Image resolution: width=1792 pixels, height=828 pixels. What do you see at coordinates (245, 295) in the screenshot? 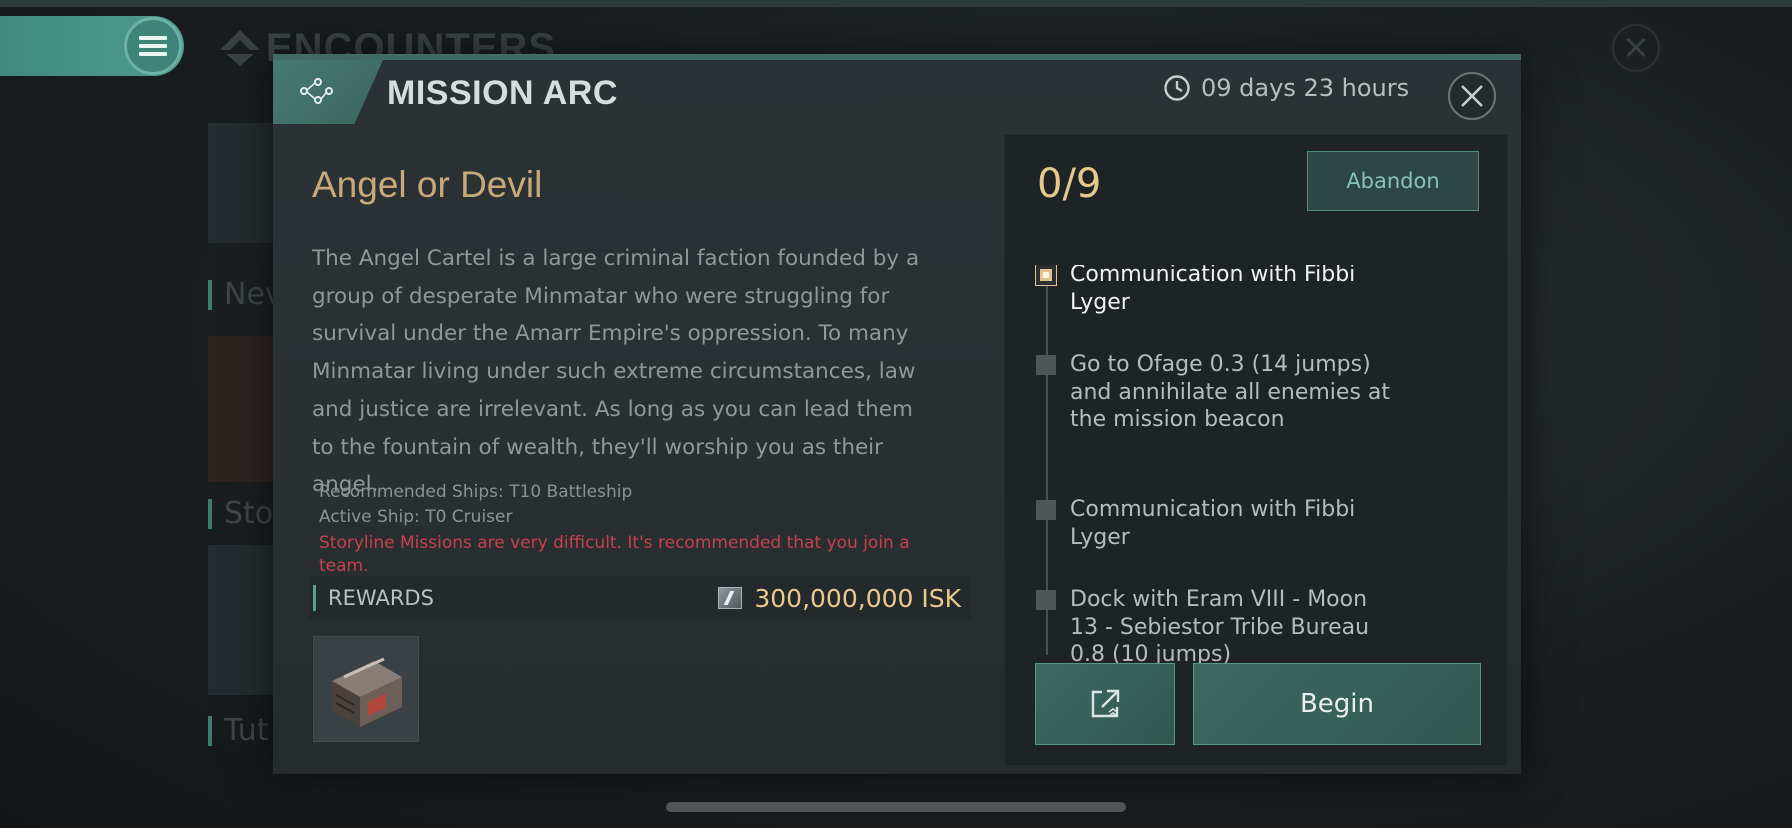
I see `encounter-card-label: Nev` at bounding box center [245, 295].